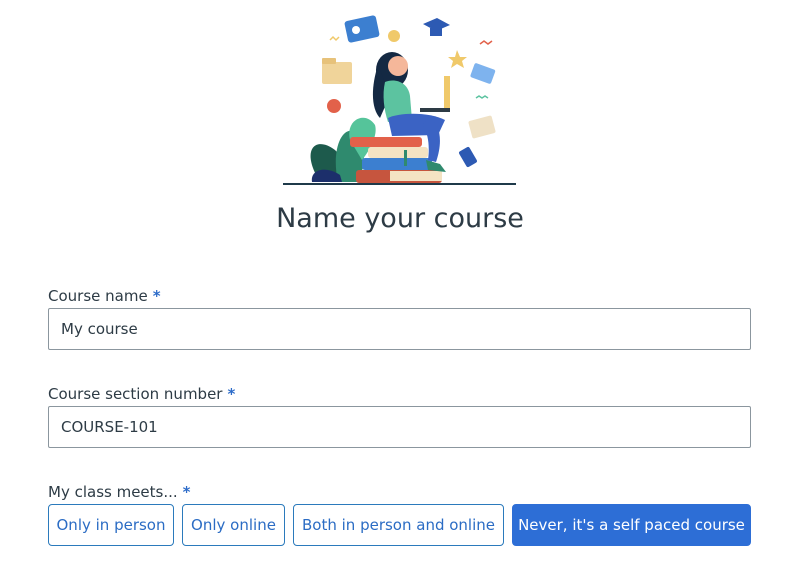  Describe the element at coordinates (399, 427) in the screenshot. I see `section-number-input` at that location.